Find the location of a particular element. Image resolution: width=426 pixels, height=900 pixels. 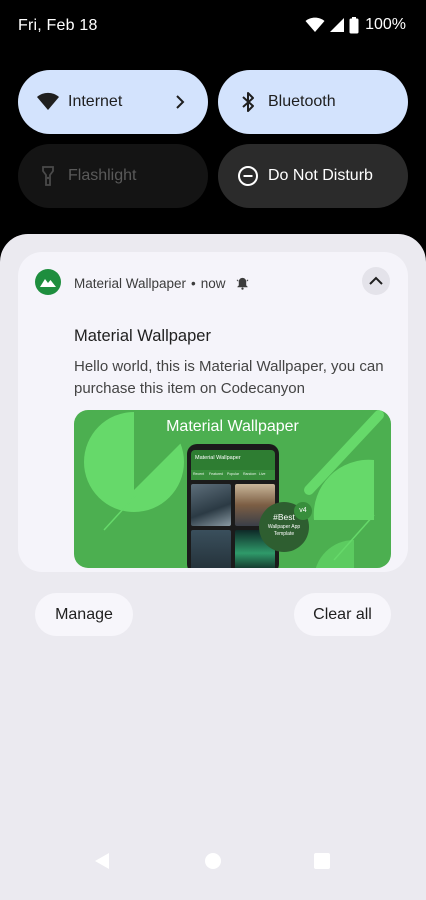

app-icon is located at coordinates (48, 282).